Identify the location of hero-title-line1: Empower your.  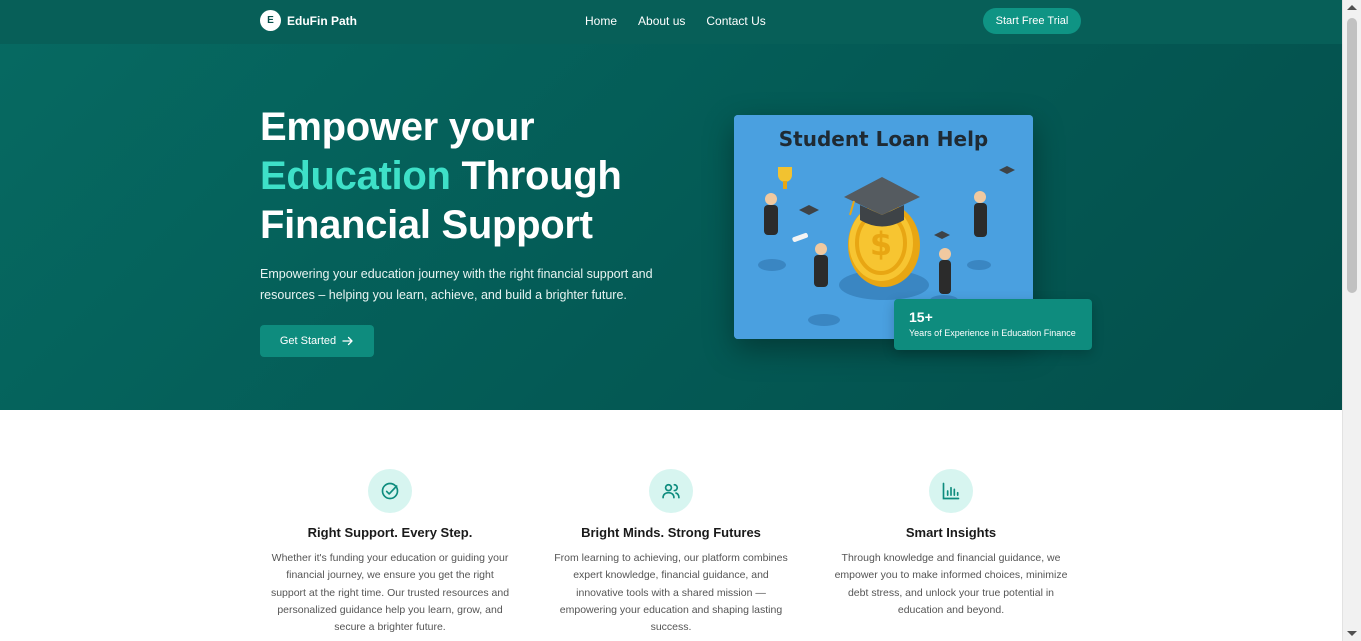
(397, 127).